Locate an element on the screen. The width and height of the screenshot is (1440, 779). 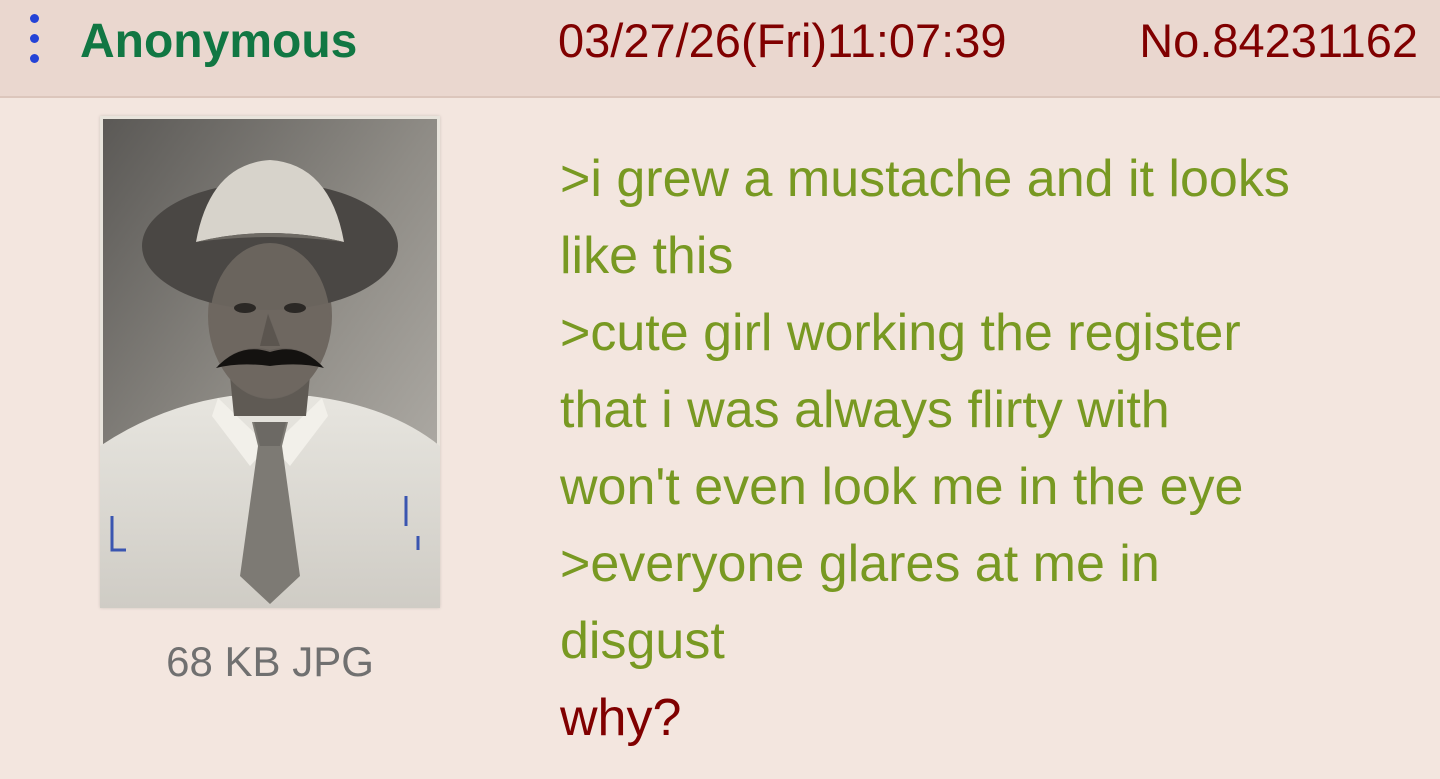
vintage-portrait-photo is located at coordinates (270, 362).